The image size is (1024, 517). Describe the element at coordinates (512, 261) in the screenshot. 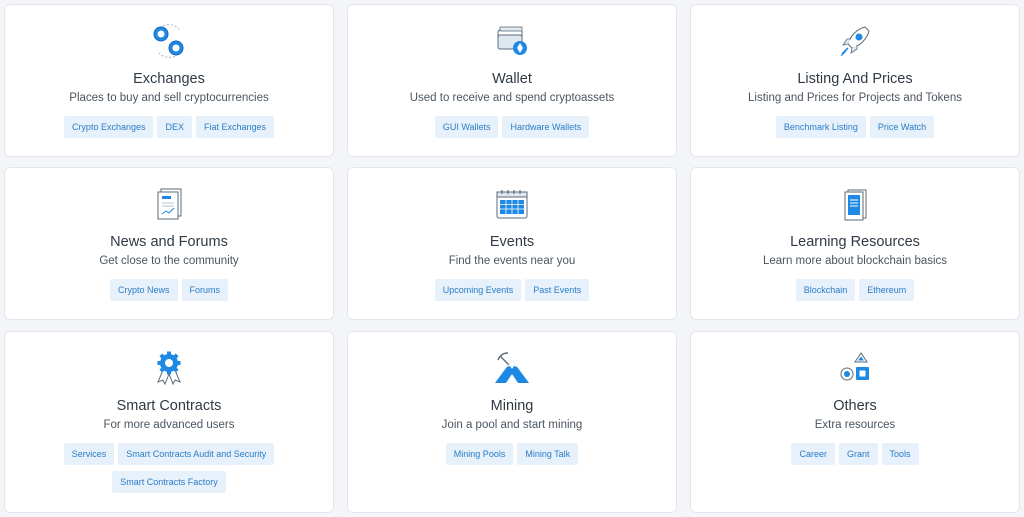

I see `card-subtitle: Find the events near you` at that location.